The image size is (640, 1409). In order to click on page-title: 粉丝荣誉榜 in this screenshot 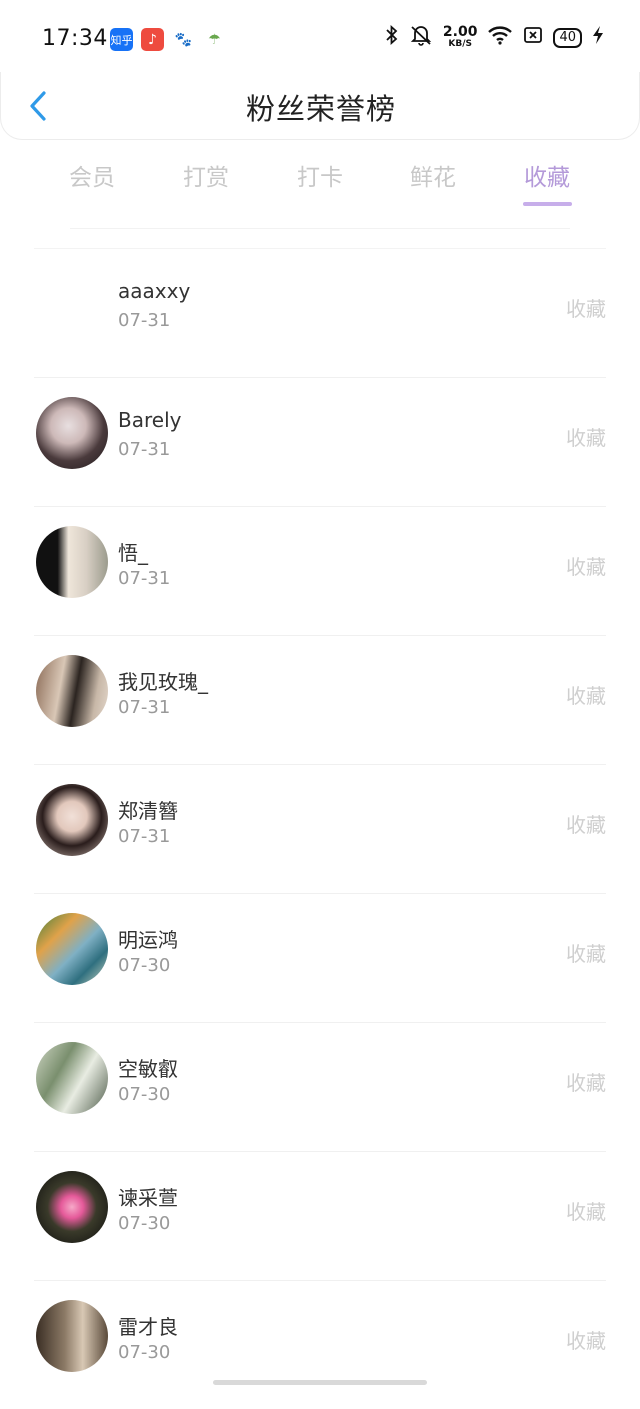, I will do `click(320, 109)`.